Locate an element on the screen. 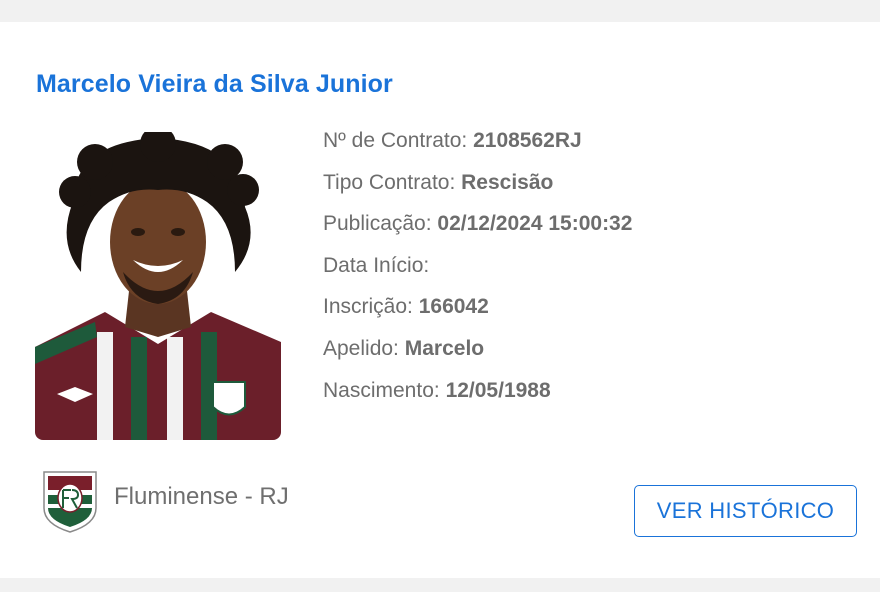 Image resolution: width=880 pixels, height=592 pixels. registration-label: Inscrição: is located at coordinates (368, 307).